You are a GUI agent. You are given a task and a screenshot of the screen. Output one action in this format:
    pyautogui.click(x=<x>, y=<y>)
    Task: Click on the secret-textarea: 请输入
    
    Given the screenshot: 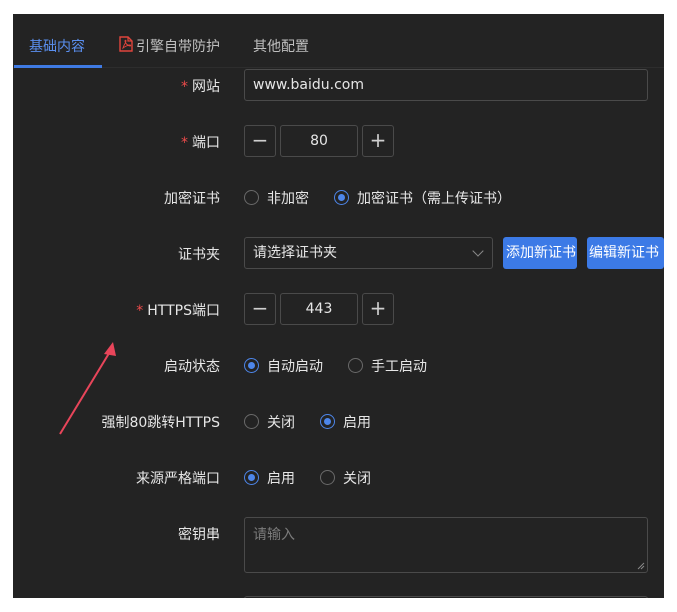 What is the action you would take?
    pyautogui.click(x=446, y=545)
    